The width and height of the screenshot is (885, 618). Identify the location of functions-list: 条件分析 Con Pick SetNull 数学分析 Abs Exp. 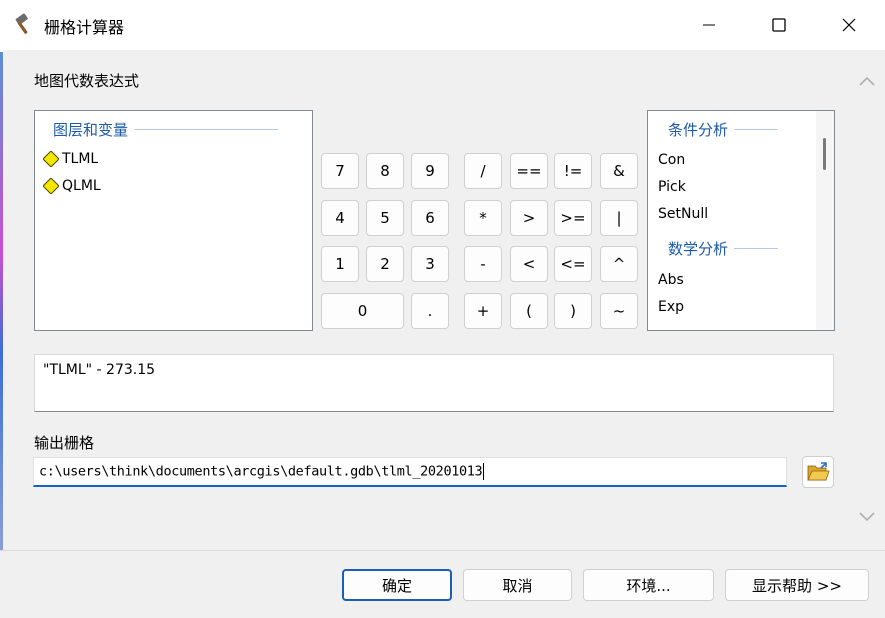
(741, 220).